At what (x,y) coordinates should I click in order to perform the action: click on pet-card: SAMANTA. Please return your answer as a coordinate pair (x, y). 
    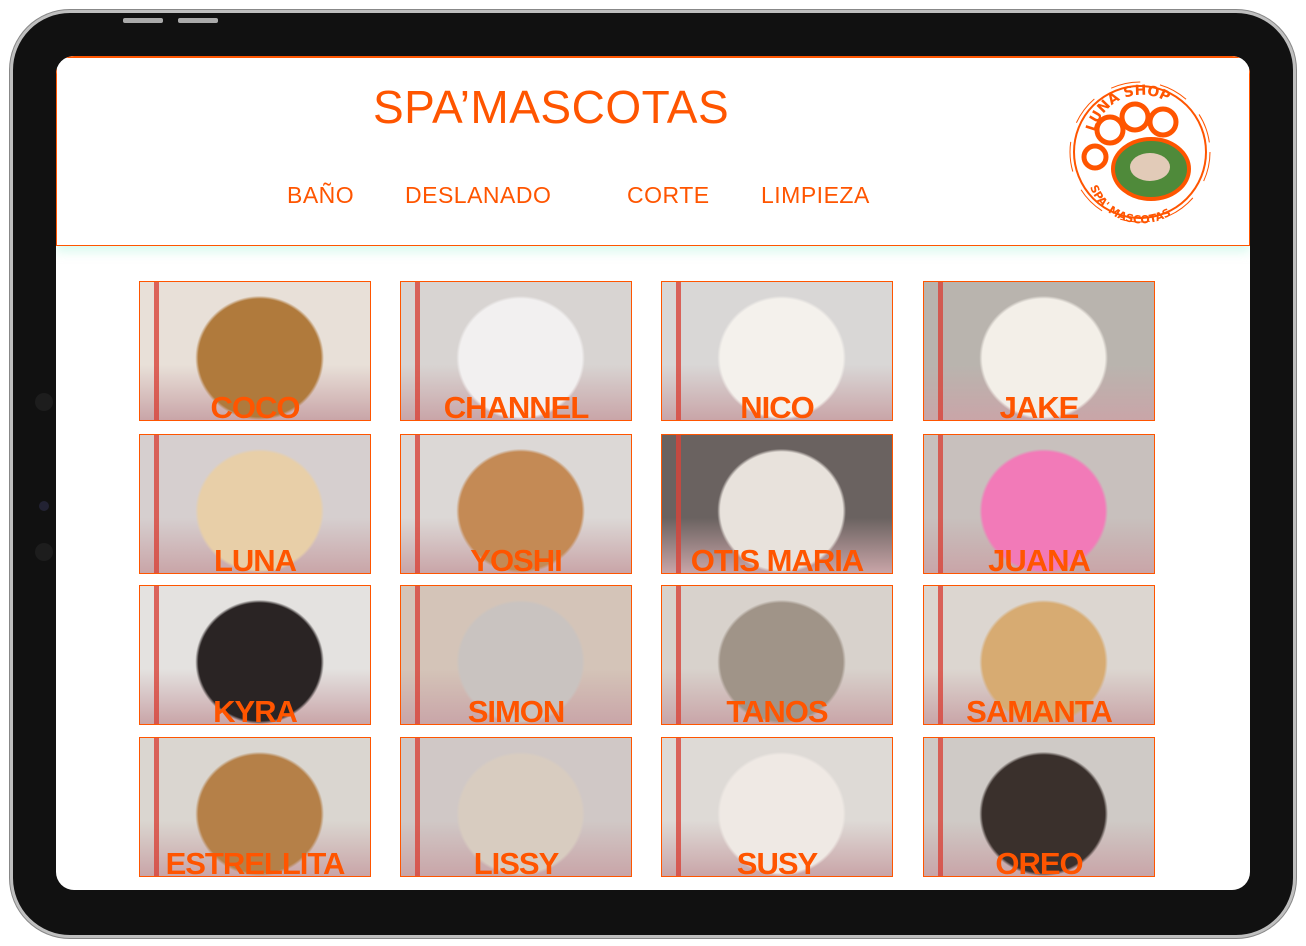
    Looking at the image, I should click on (1039, 655).